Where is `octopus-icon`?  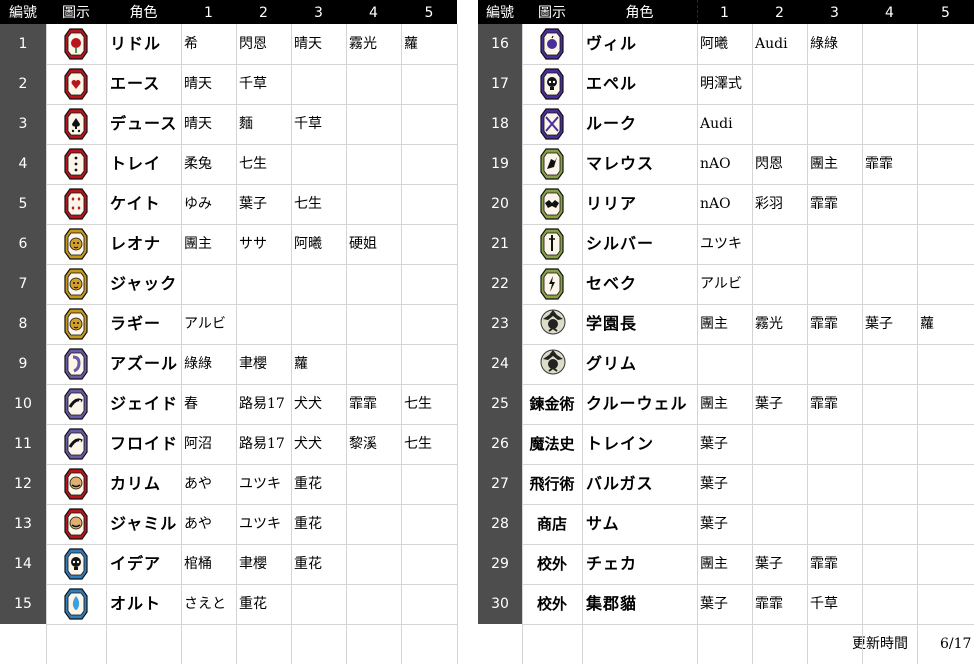
octopus-icon is located at coordinates (76, 364).